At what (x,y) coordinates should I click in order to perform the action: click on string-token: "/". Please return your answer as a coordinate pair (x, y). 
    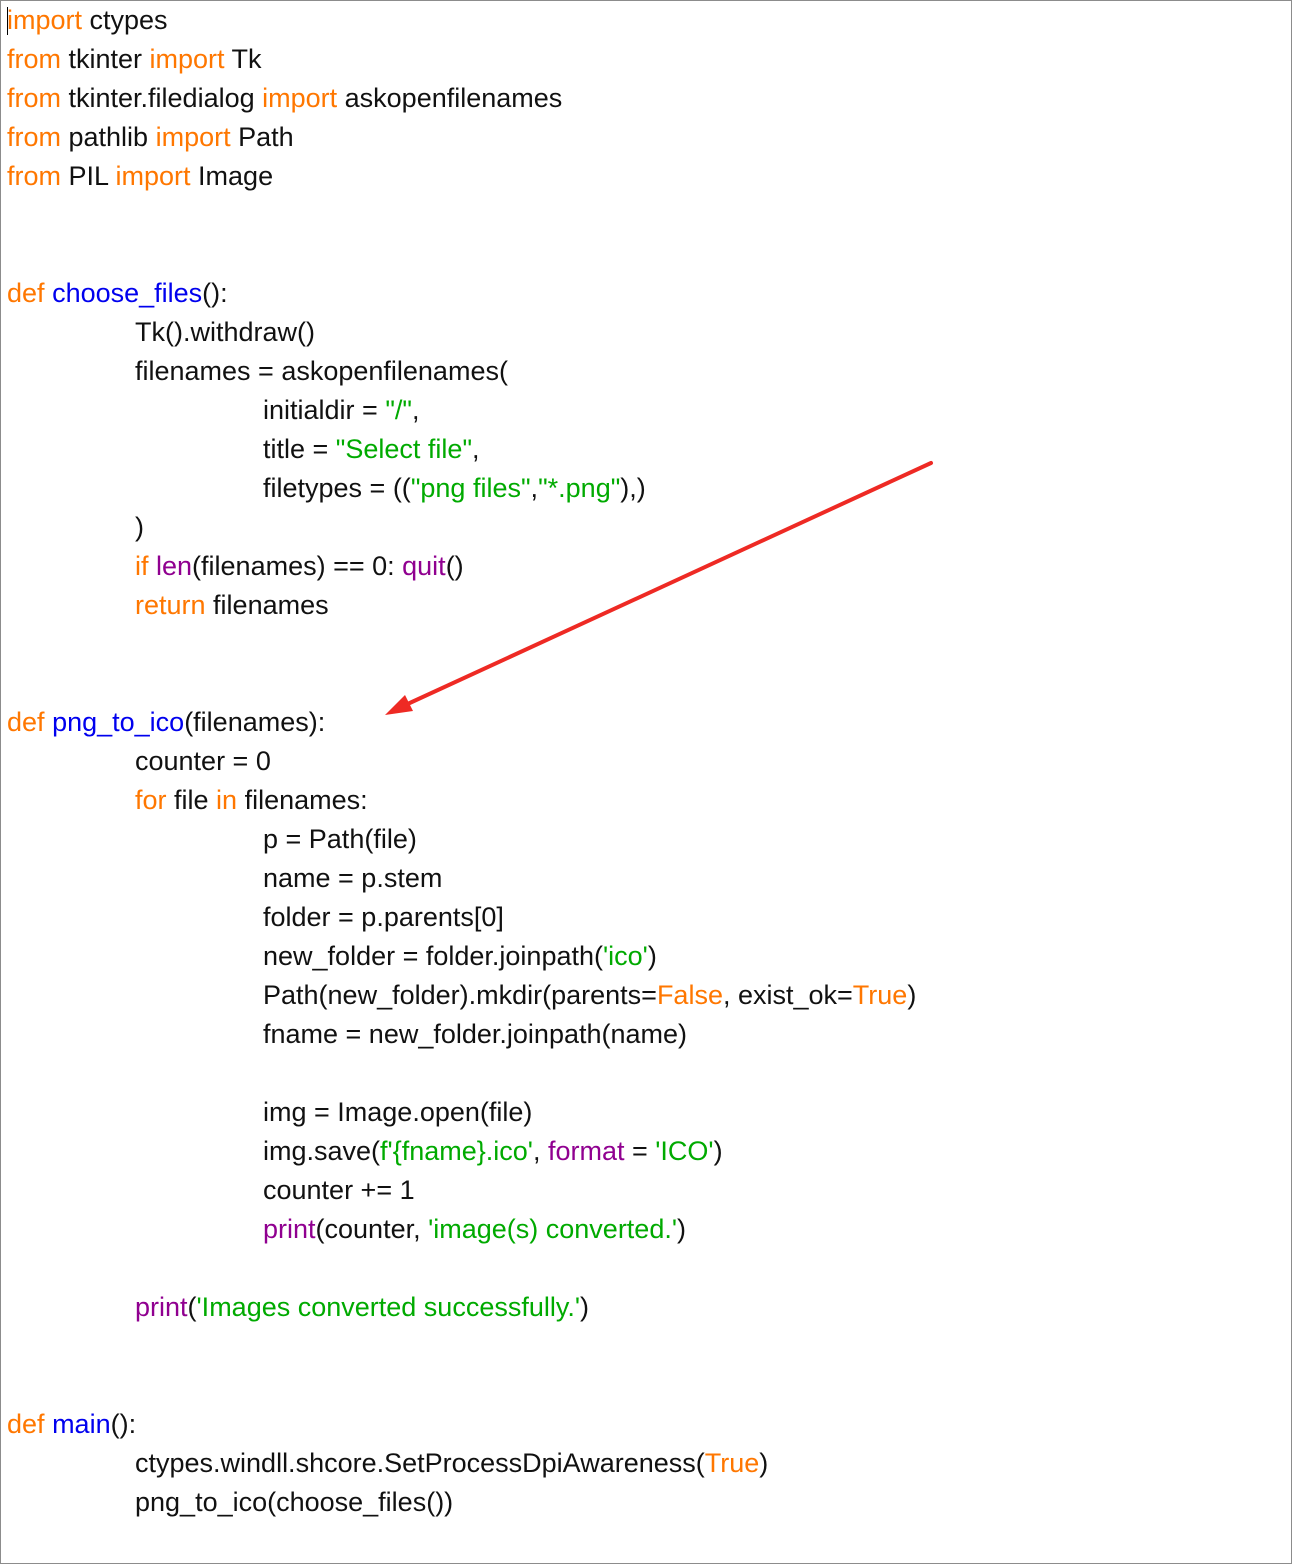
    Looking at the image, I should click on (398, 410).